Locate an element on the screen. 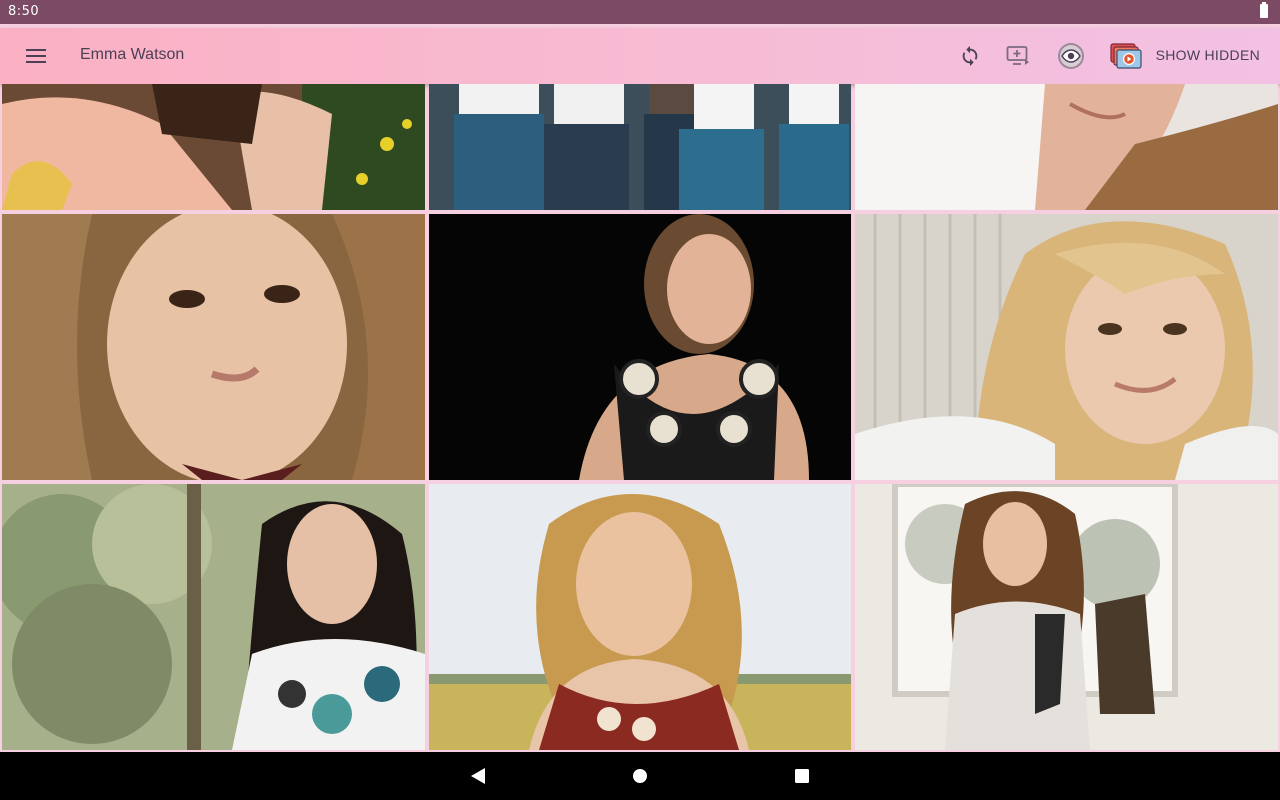 This screenshot has height=800, width=1280. menu-button is located at coordinates (36, 56).